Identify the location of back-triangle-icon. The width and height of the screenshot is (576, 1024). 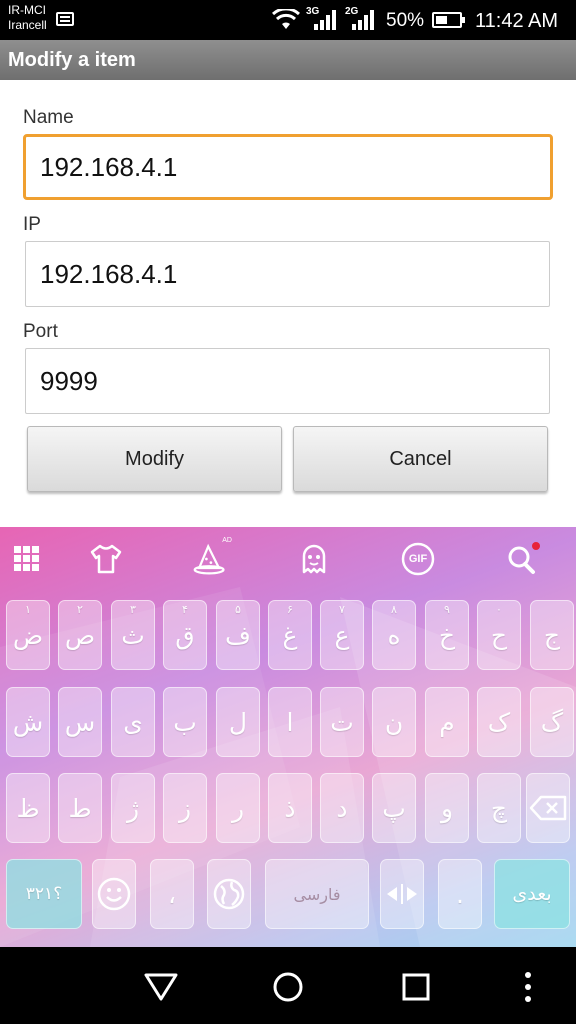
(161, 987).